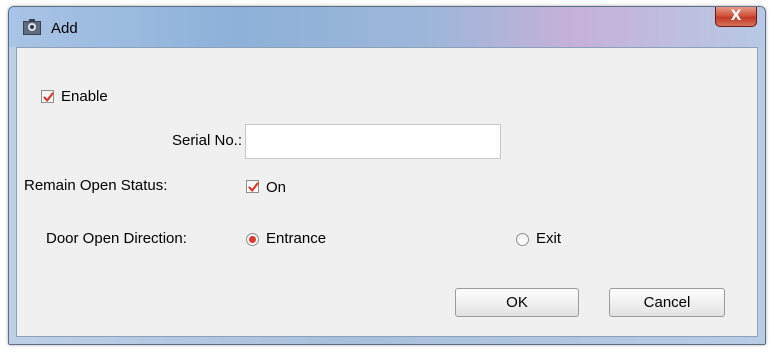 The height and width of the screenshot is (353, 774). I want to click on exit-radio, so click(522, 239).